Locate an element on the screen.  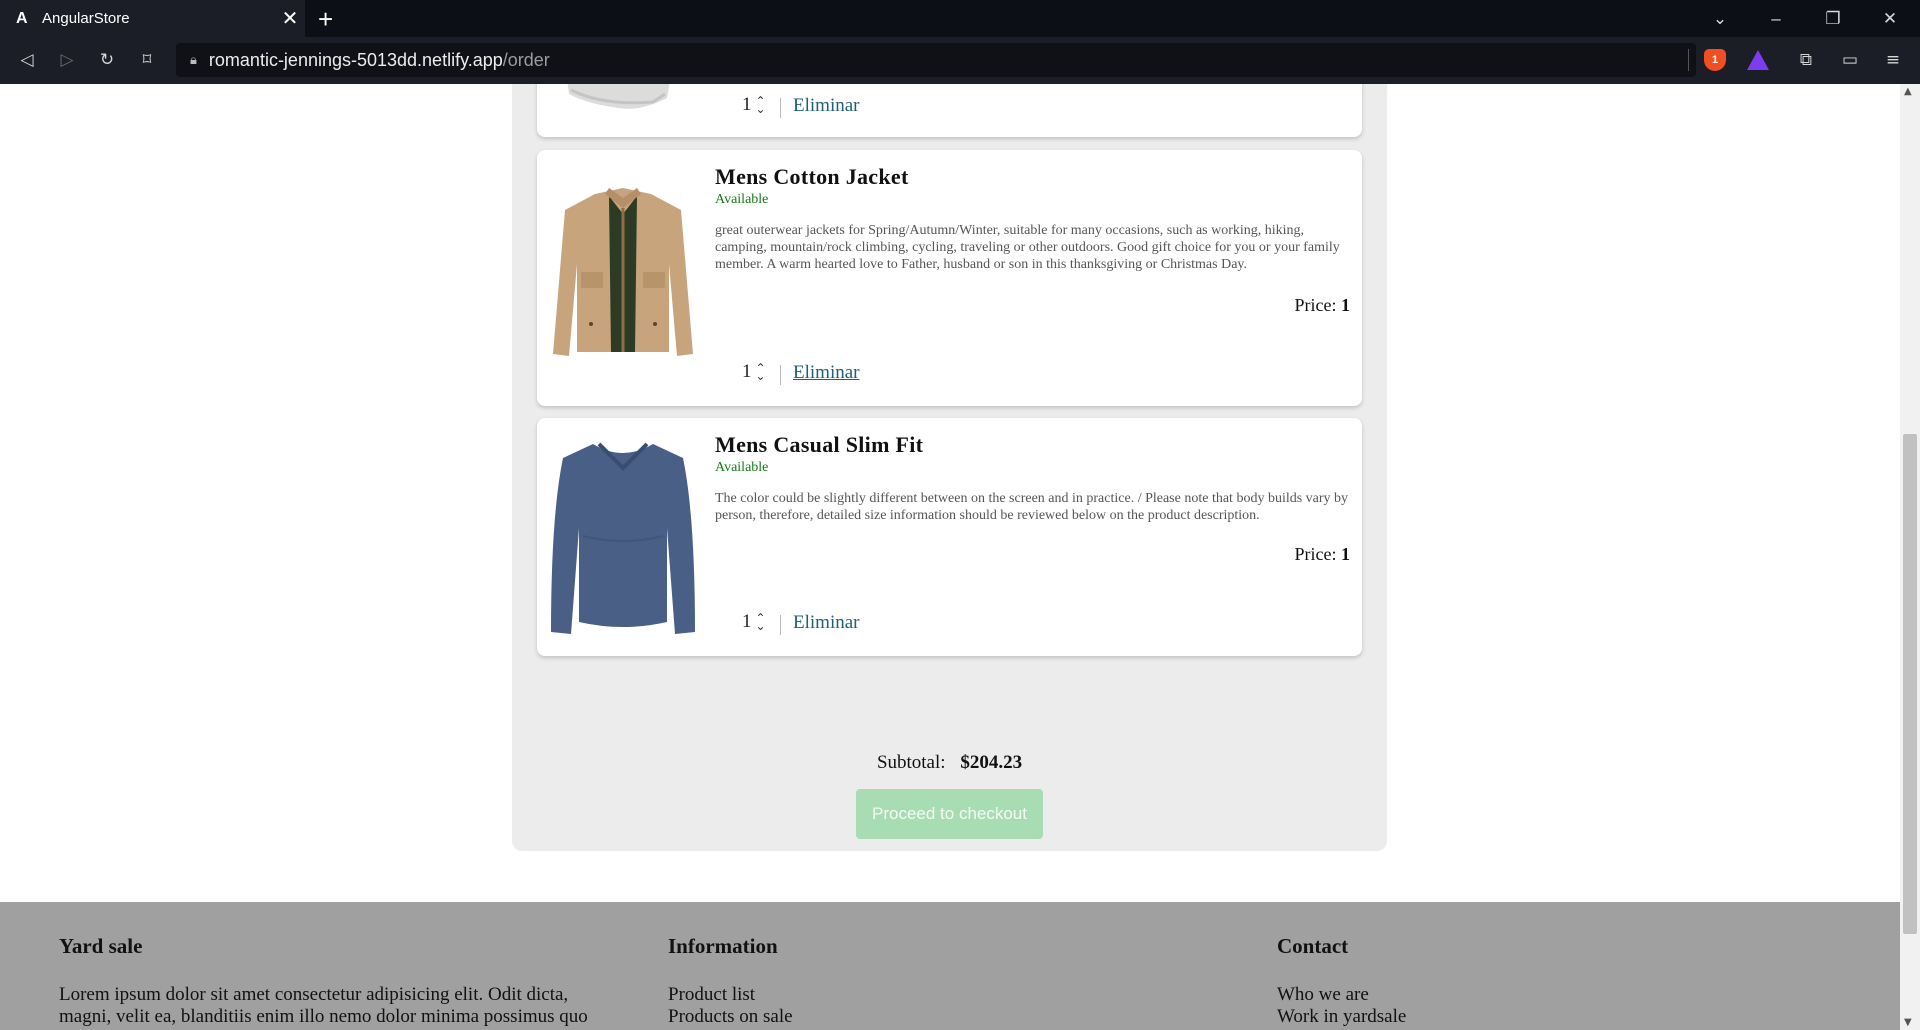
scroll-up-icon: ▲ is located at coordinates (1908, 91).